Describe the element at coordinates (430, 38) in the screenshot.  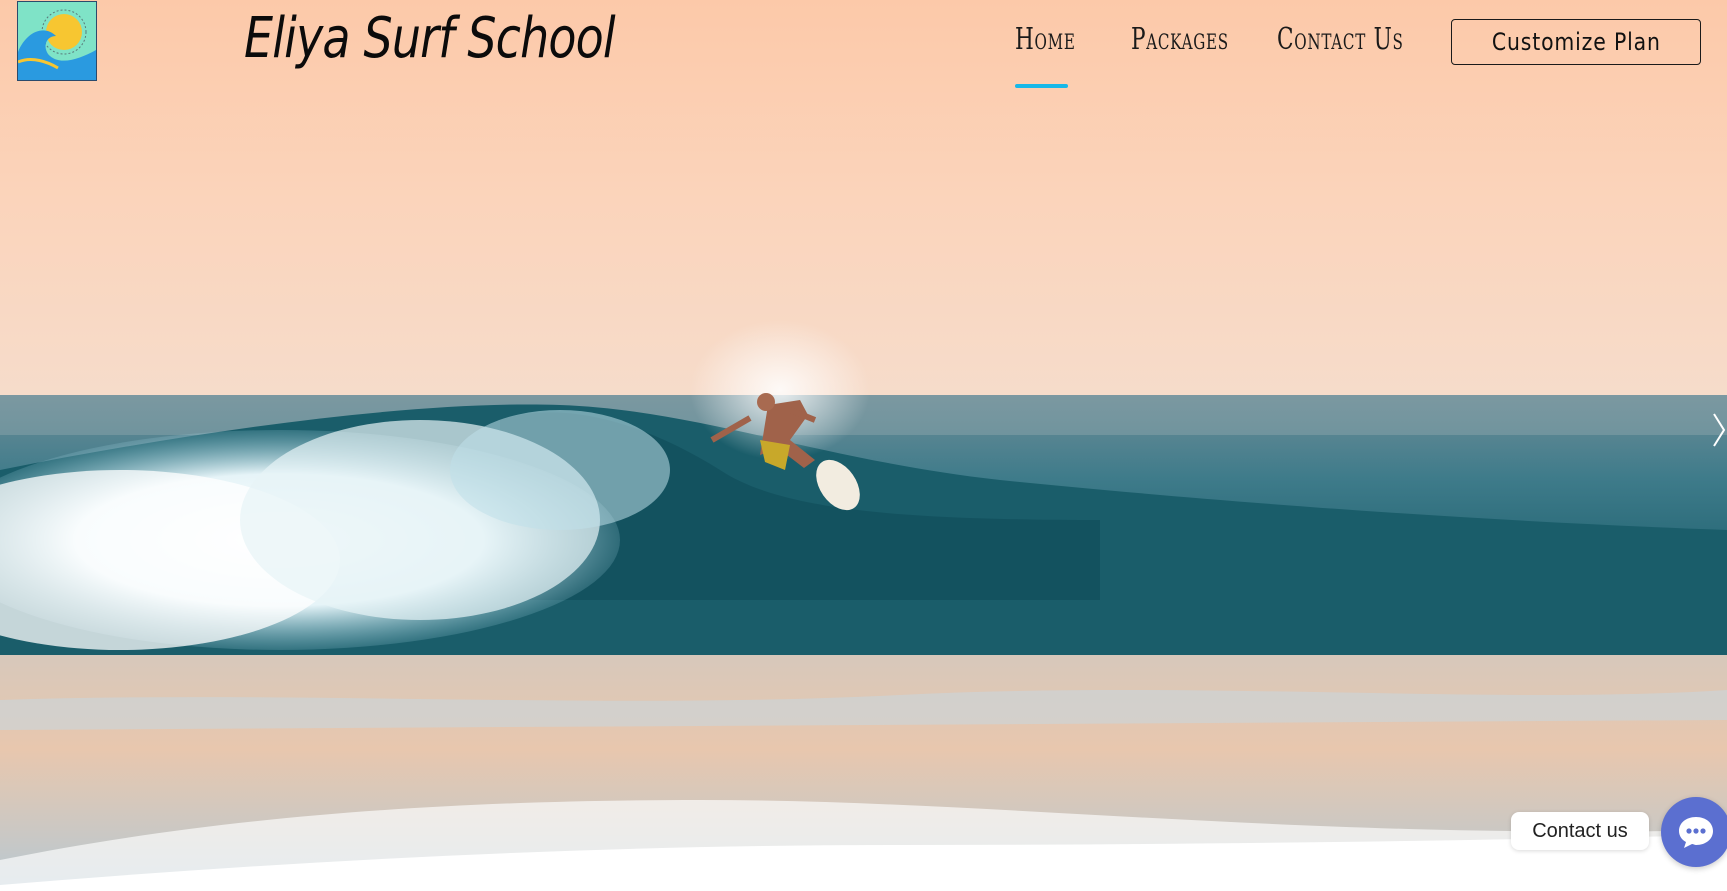
I see `site-title: Eliya Surf School` at that location.